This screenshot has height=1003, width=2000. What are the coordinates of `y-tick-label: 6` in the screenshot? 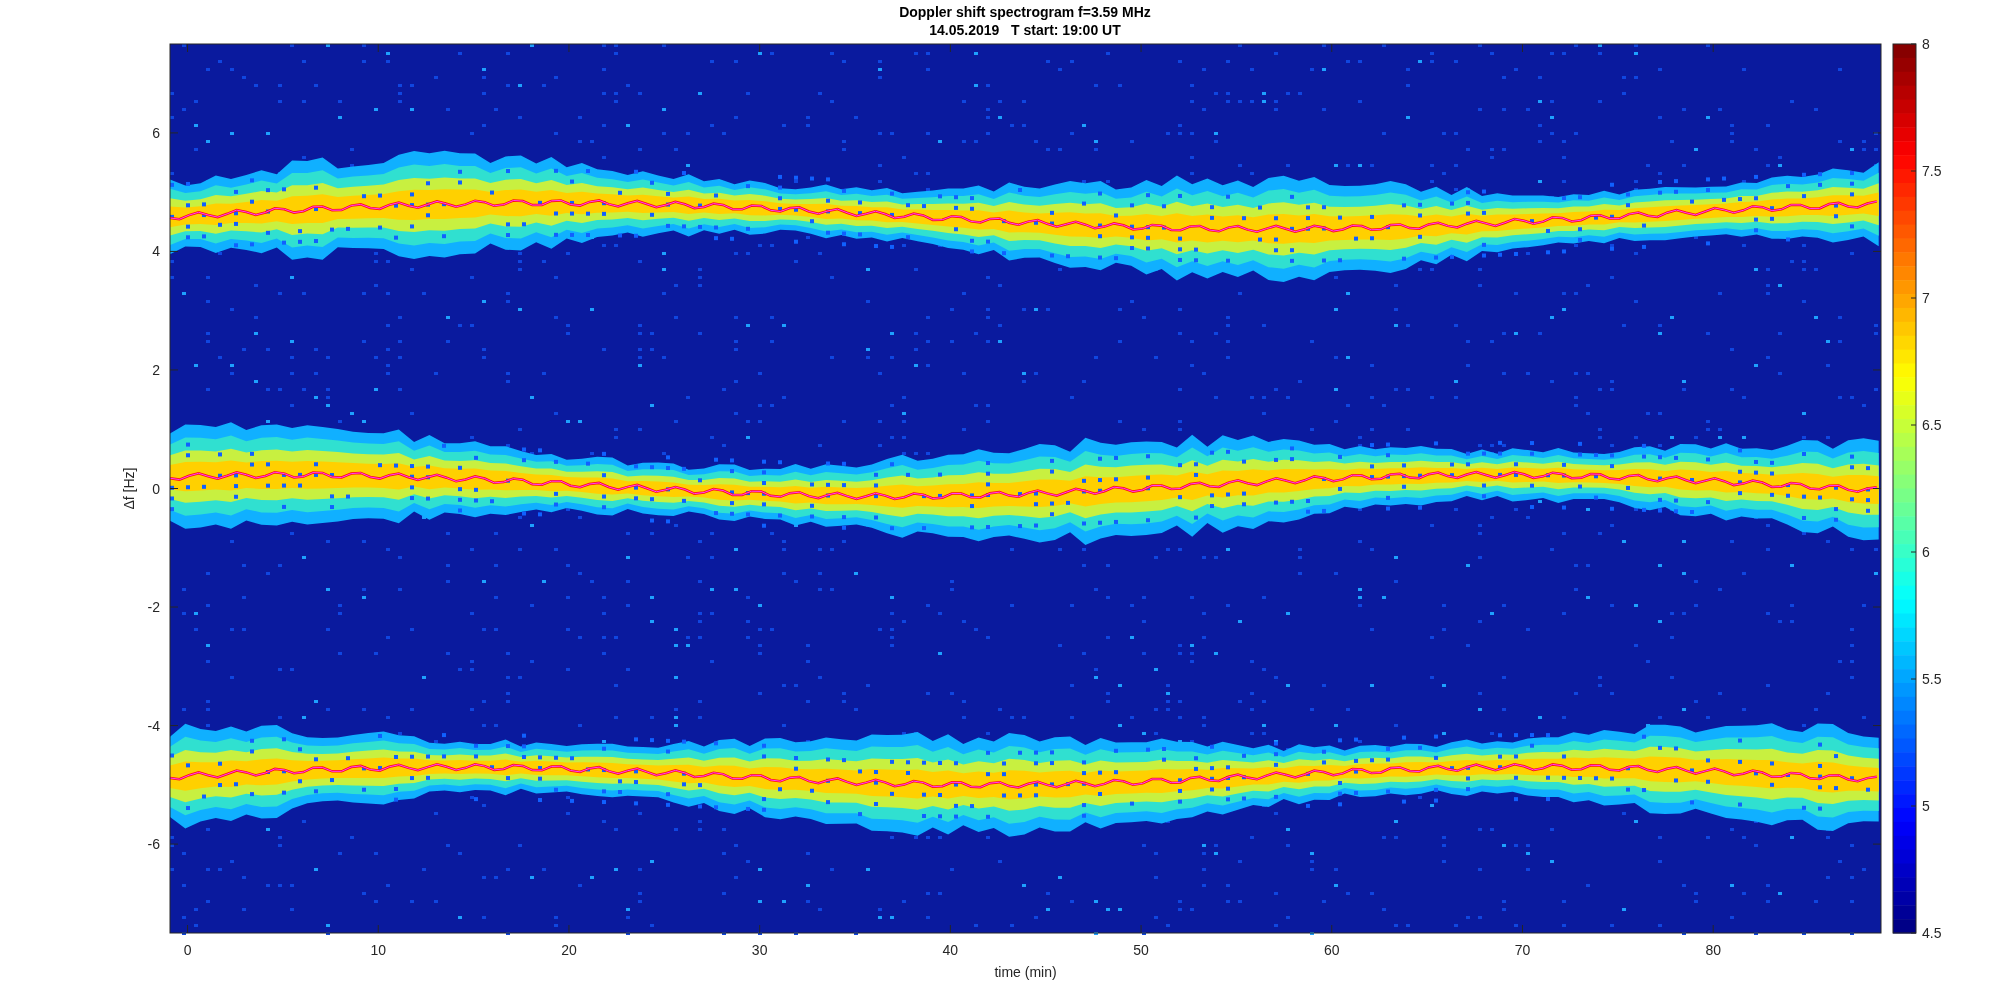 It's located at (156, 132).